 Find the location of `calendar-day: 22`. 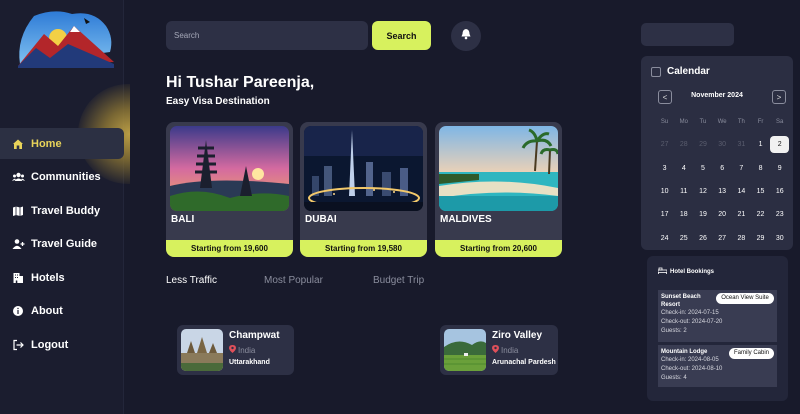

calendar-day: 22 is located at coordinates (760, 214).